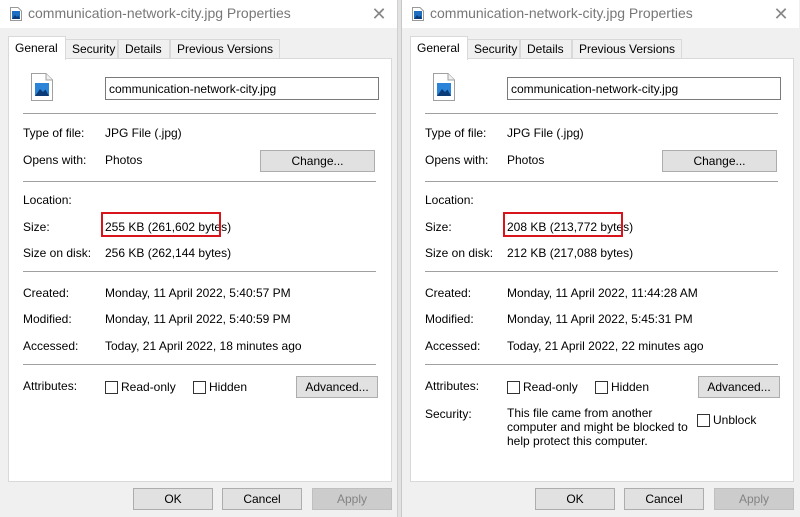  I want to click on size-on-disk-value: 212 KB (217,088 bytes), so click(570, 253).